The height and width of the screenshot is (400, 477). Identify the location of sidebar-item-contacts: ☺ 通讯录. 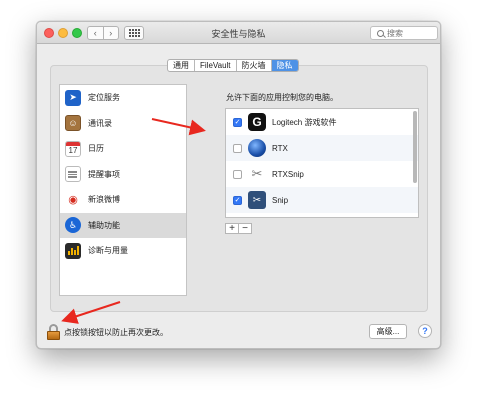
(123, 124).